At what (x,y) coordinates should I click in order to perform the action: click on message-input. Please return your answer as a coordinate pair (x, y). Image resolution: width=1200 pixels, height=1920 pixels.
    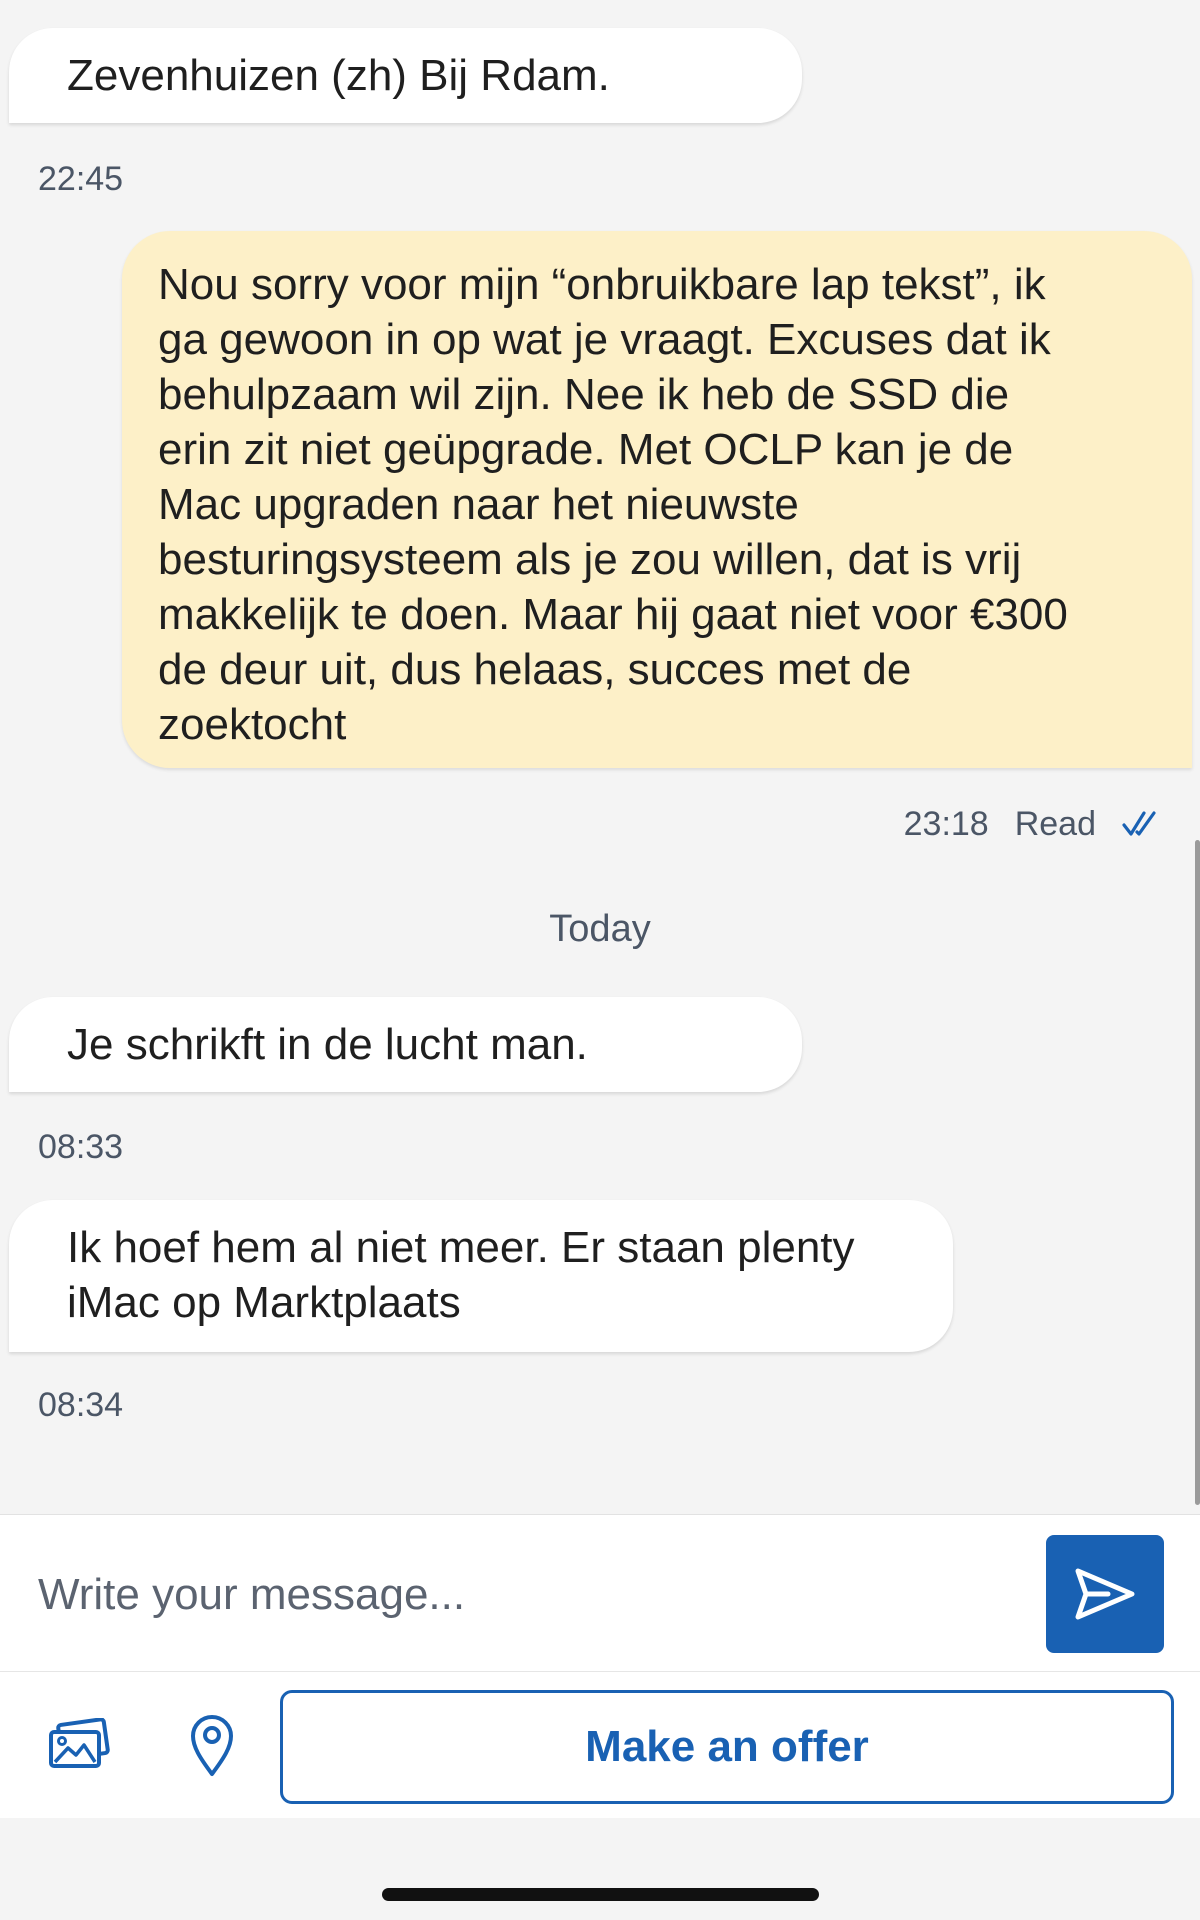
    Looking at the image, I should click on (523, 1595).